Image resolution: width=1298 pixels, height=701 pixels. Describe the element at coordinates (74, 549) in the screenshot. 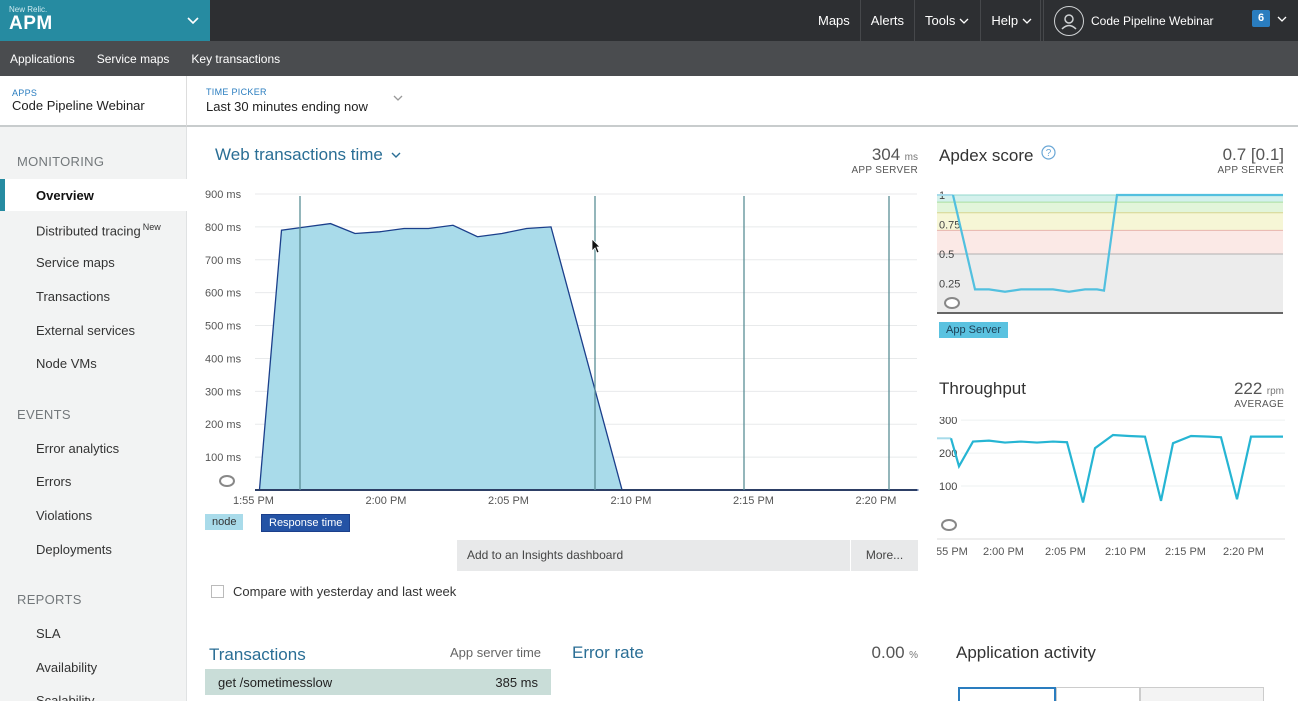

I see `sidebar-item-deployments: Deployments` at that location.